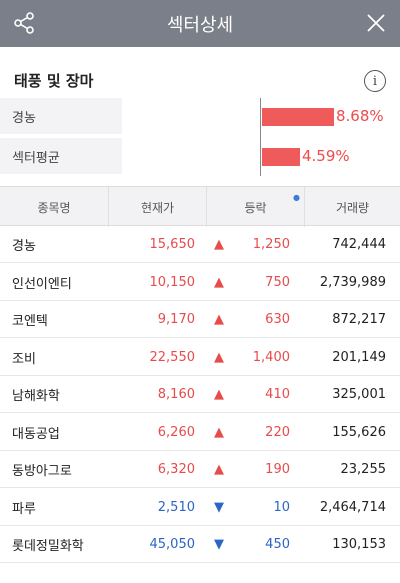  I want to click on stock-name: 인선이엔티, so click(42, 284).